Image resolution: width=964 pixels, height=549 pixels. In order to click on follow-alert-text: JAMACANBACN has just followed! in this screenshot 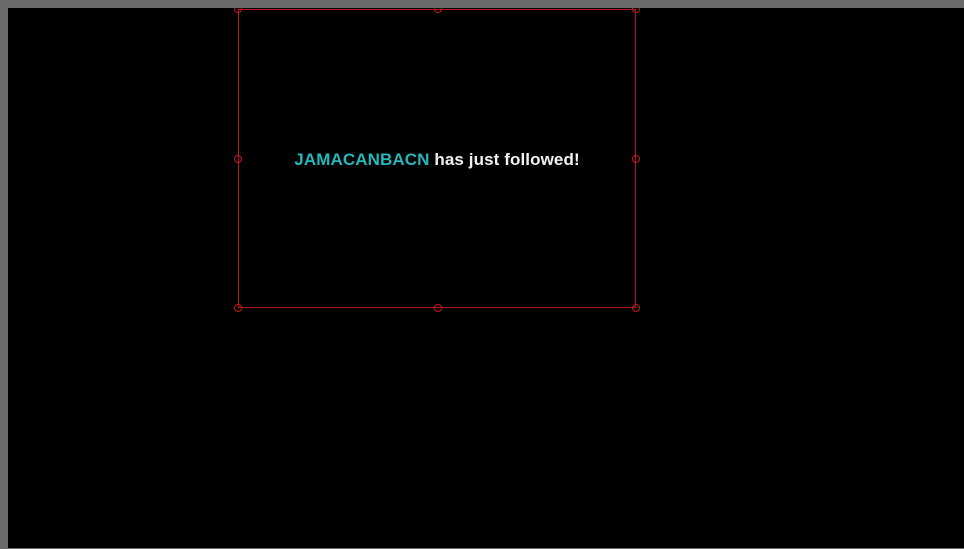, I will do `click(437, 160)`.